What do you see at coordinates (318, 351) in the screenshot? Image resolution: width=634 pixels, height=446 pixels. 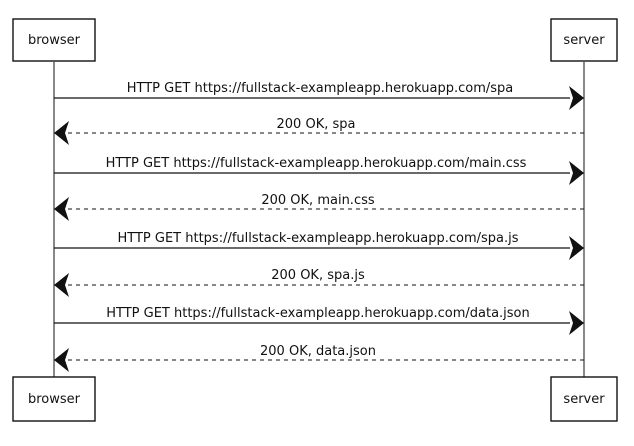 I see `message-label: 200 OK, data.json` at bounding box center [318, 351].